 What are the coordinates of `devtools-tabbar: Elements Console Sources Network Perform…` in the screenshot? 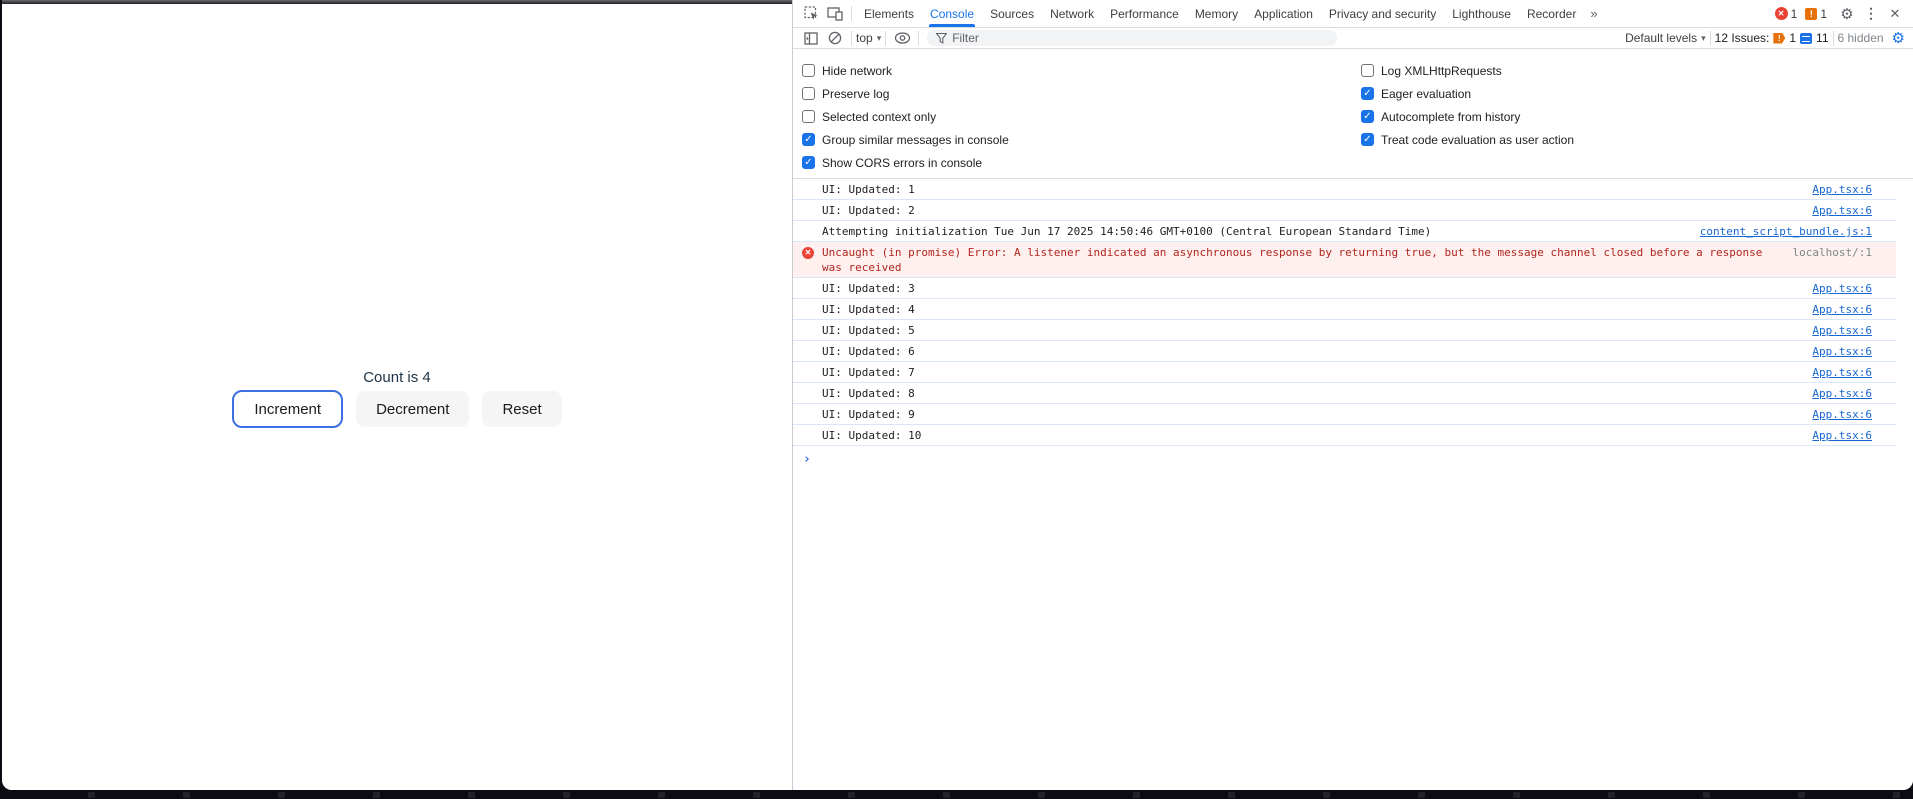 It's located at (1353, 14).